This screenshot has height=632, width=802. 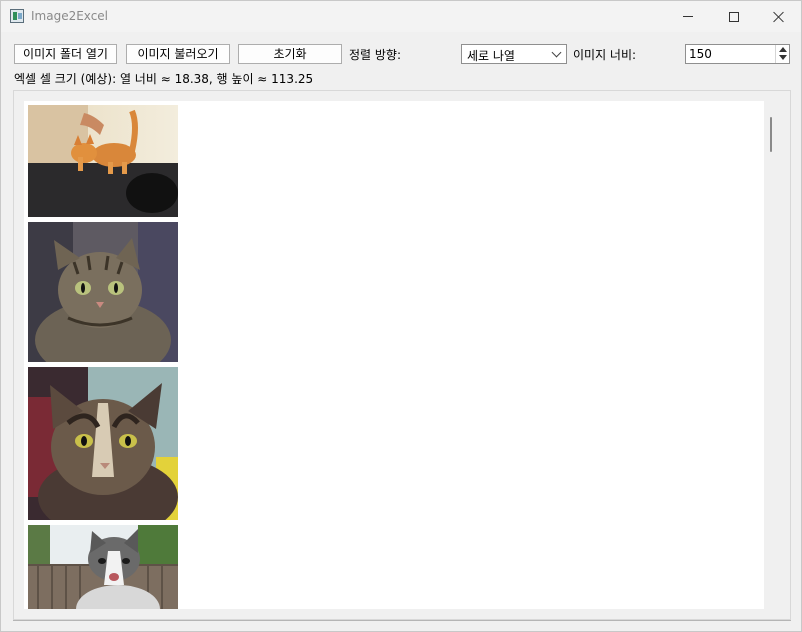 I want to click on chevron-down-icon, so click(x=556, y=52).